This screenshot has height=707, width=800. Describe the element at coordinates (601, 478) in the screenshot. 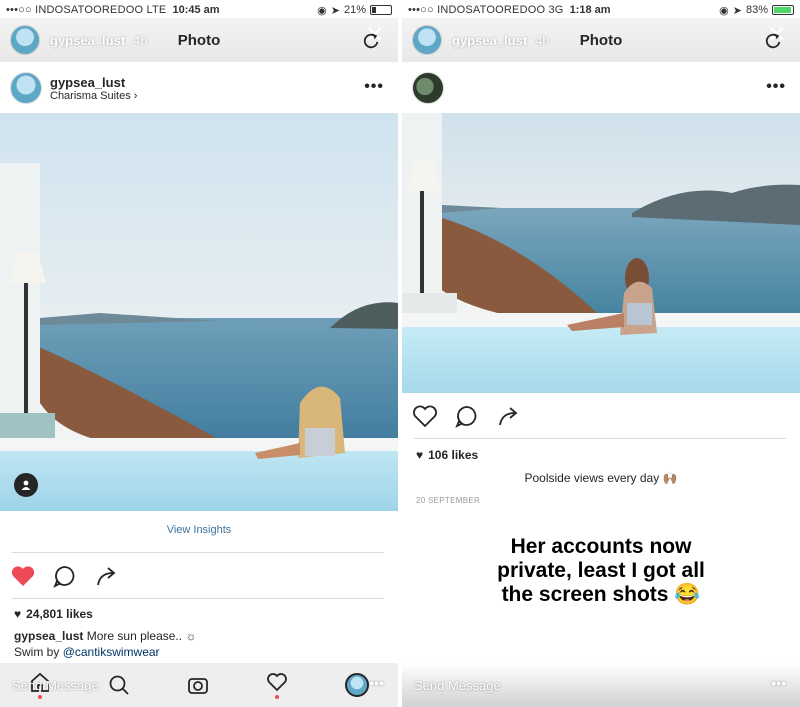

I see `post-caption: Poolside views every day 🙌🏽` at that location.